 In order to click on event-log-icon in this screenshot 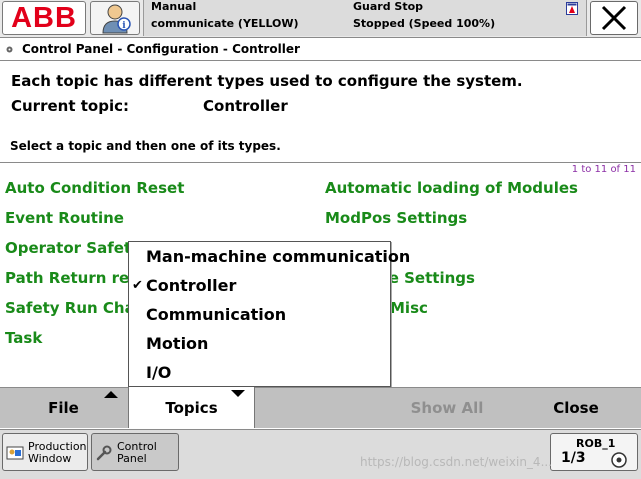, I will do `click(572, 8)`.